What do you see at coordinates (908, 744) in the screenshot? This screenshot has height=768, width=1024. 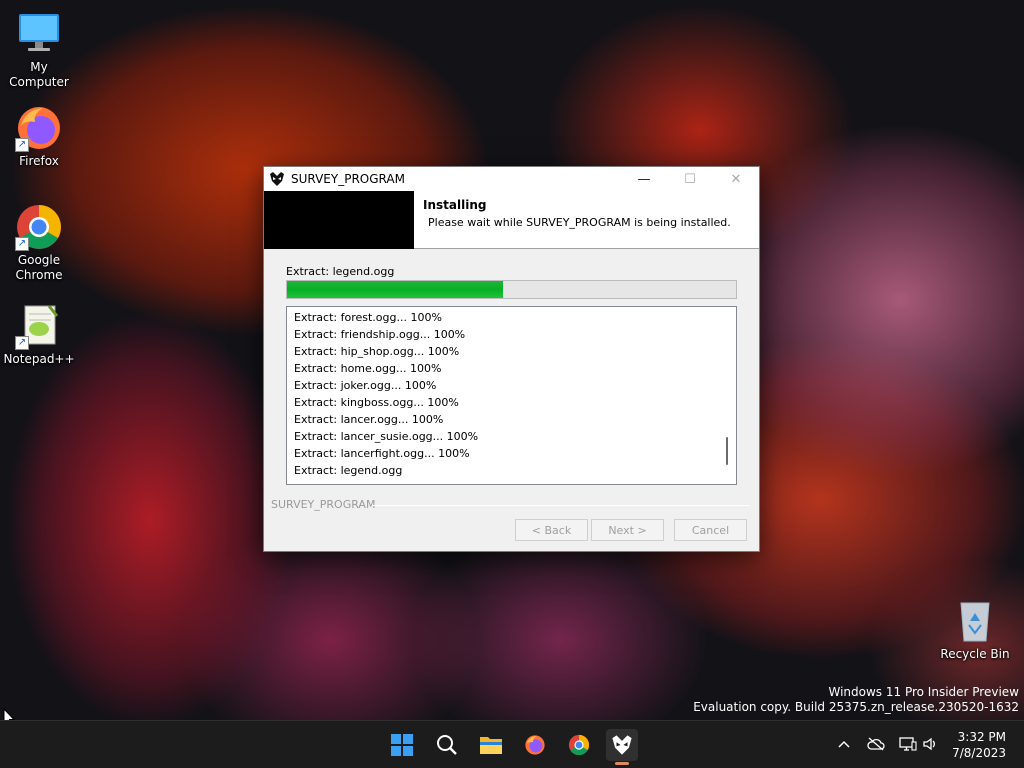 I see `network-icon` at bounding box center [908, 744].